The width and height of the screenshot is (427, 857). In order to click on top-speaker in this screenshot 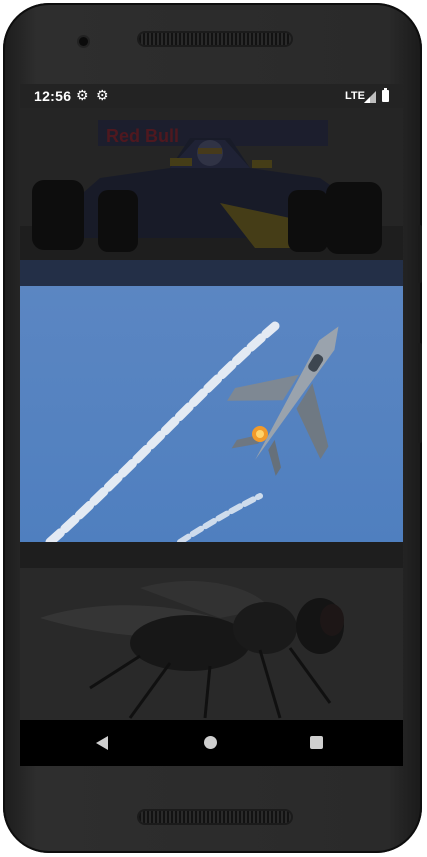, I will do `click(215, 39)`.